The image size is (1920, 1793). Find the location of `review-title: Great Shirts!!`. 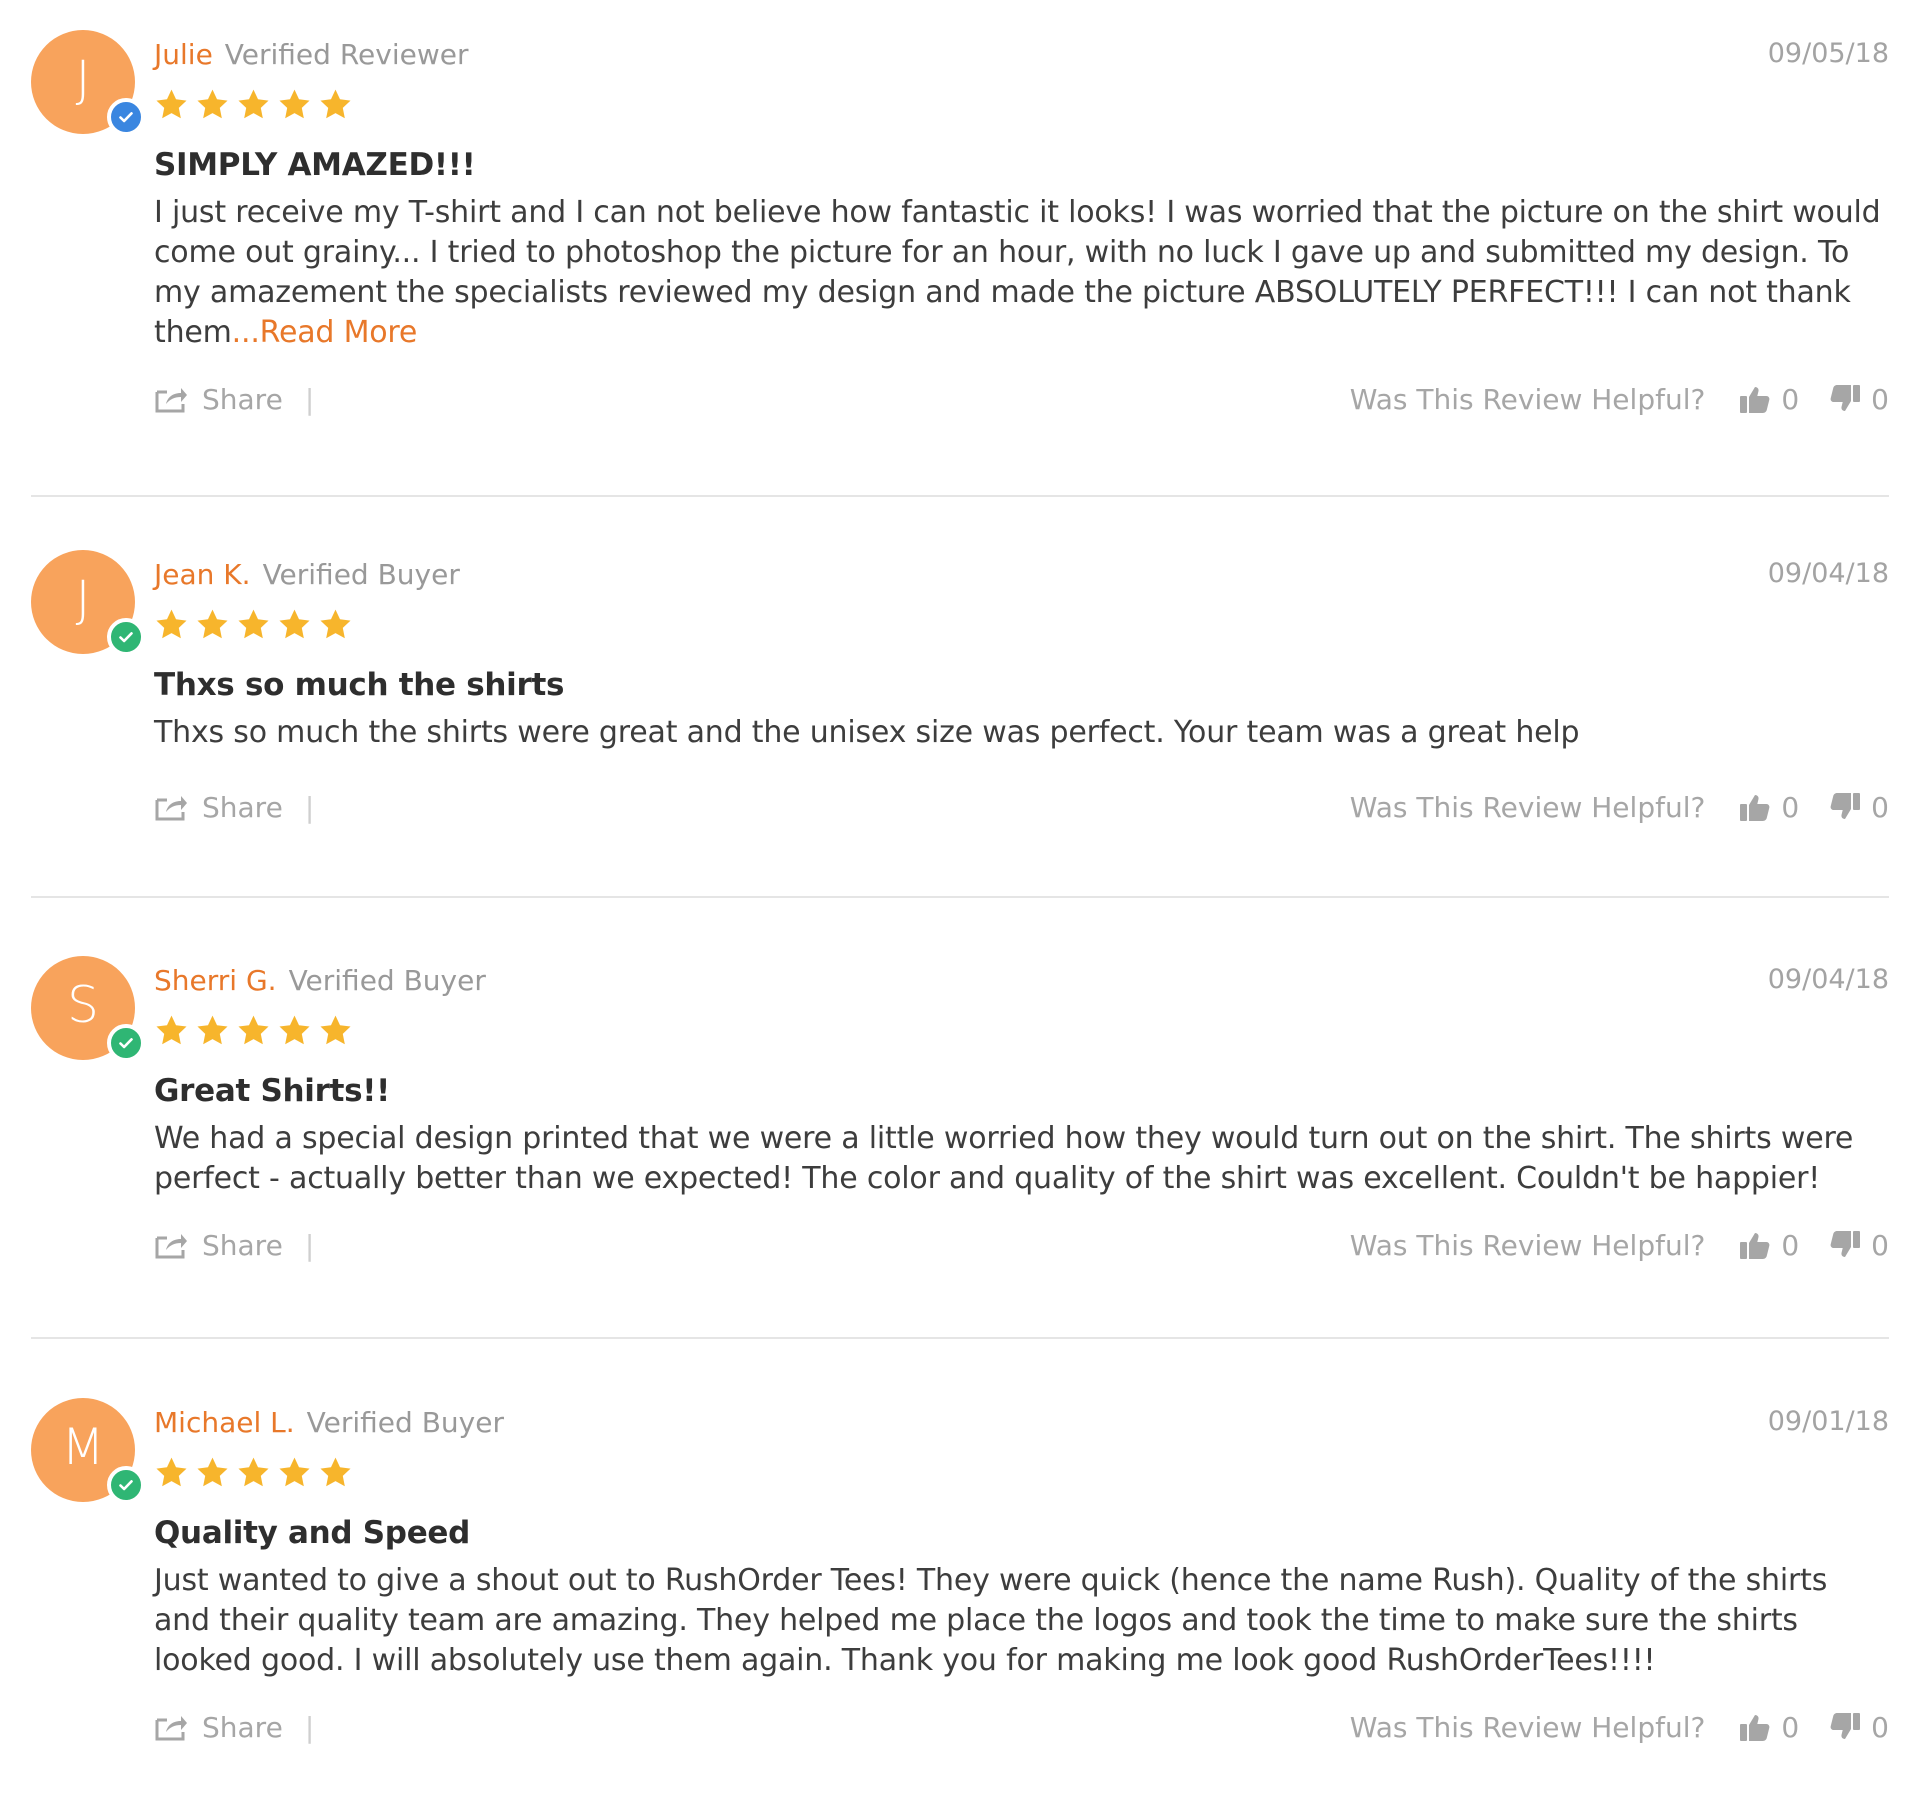

review-title: Great Shirts!! is located at coordinates (272, 1091).